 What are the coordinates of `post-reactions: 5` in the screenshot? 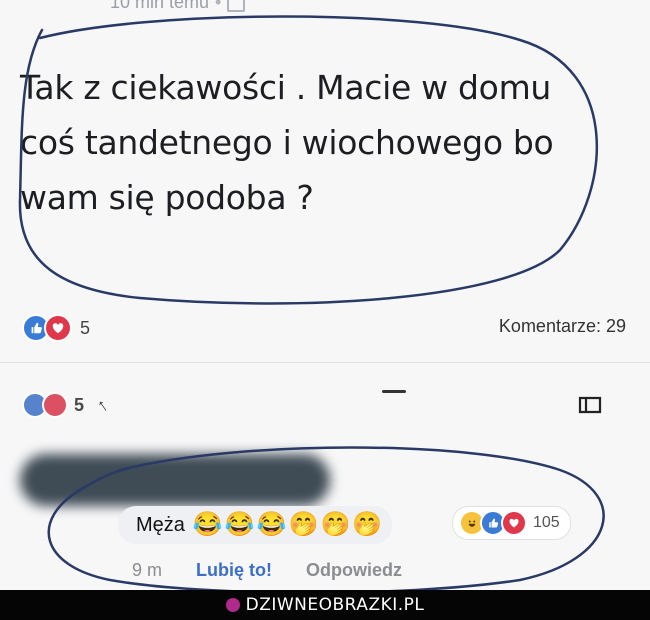 It's located at (56, 328).